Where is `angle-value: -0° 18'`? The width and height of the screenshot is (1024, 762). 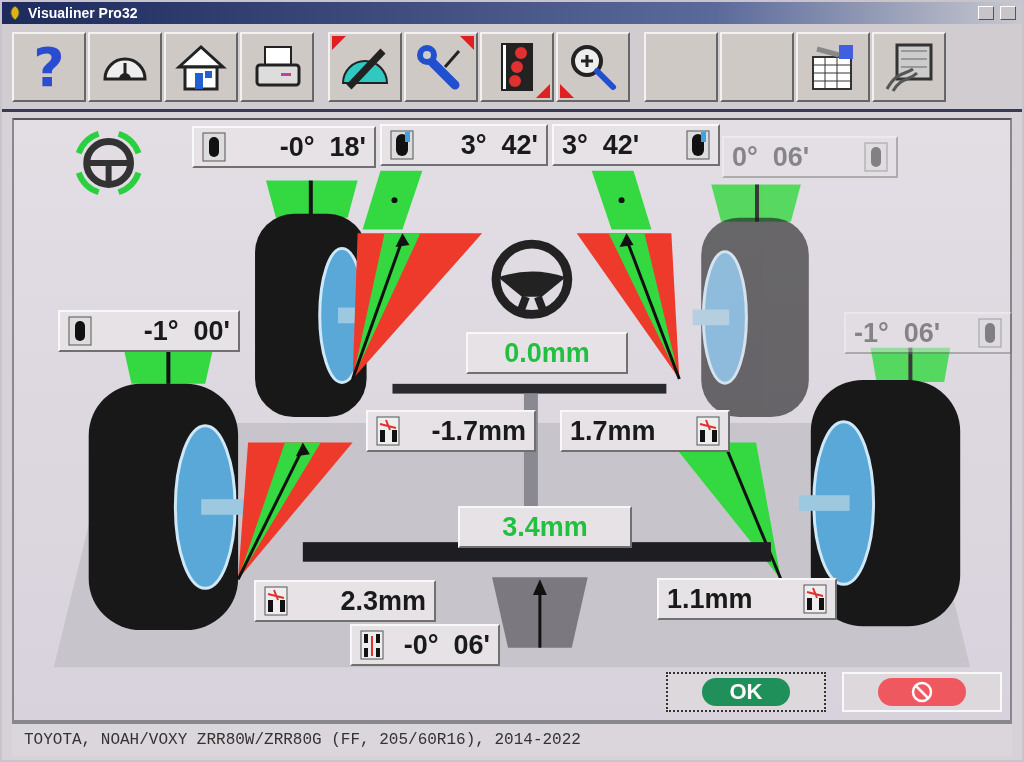 angle-value: -0° 18' is located at coordinates (322, 147).